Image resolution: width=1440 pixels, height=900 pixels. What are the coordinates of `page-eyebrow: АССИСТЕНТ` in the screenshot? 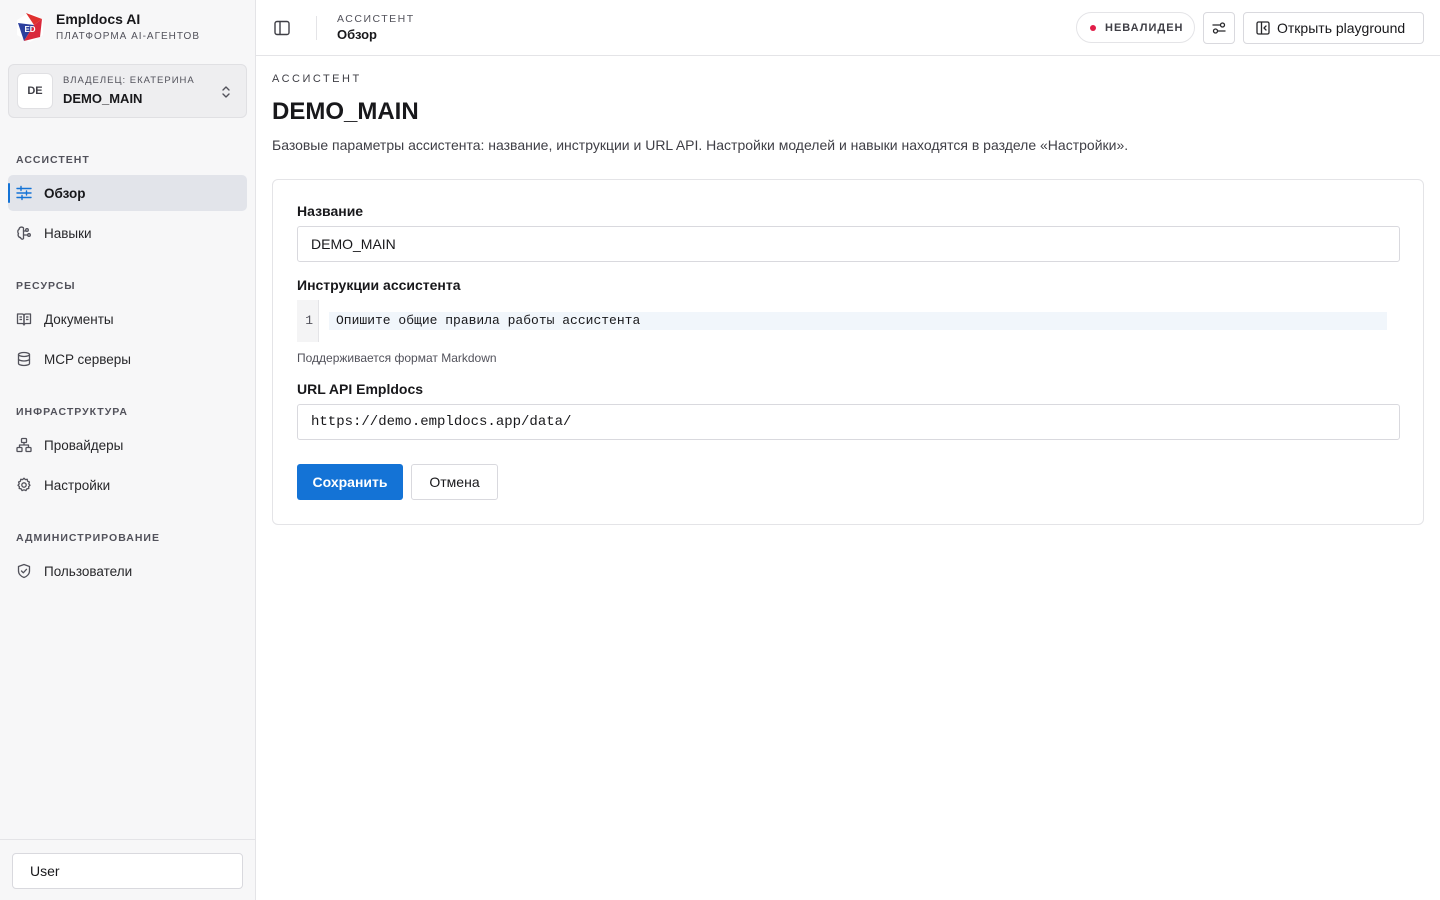 It's located at (317, 79).